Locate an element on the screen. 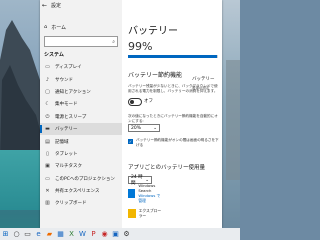  powerpoint-icon: P is located at coordinates (93, 234).